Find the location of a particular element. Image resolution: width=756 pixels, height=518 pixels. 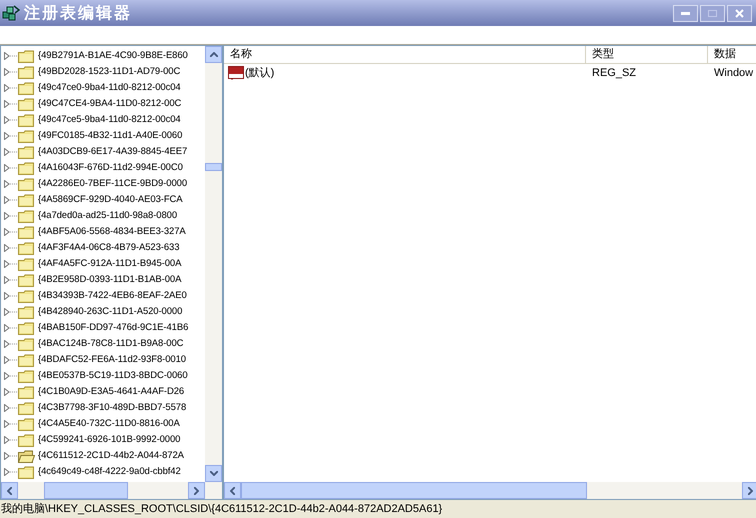

tree-item: {4AF4A5FC-912A-11D1-B945-00A is located at coordinates (110, 264).